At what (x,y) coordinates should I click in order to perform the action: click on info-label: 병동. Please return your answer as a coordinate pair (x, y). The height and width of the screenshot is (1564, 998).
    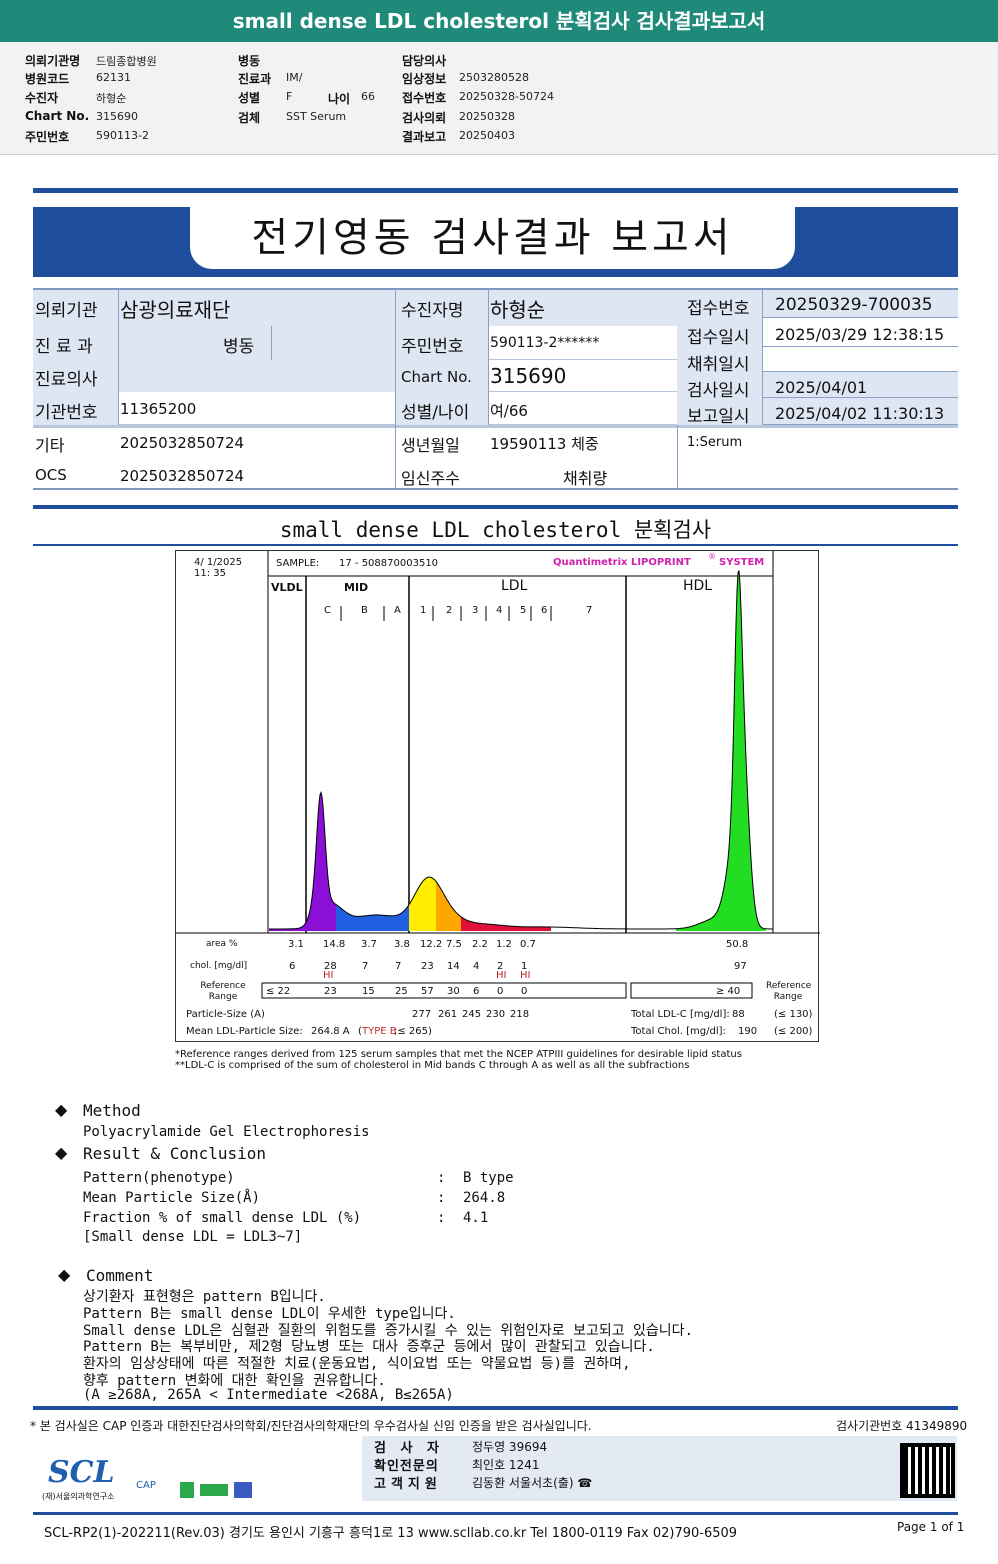
    Looking at the image, I should click on (249, 61).